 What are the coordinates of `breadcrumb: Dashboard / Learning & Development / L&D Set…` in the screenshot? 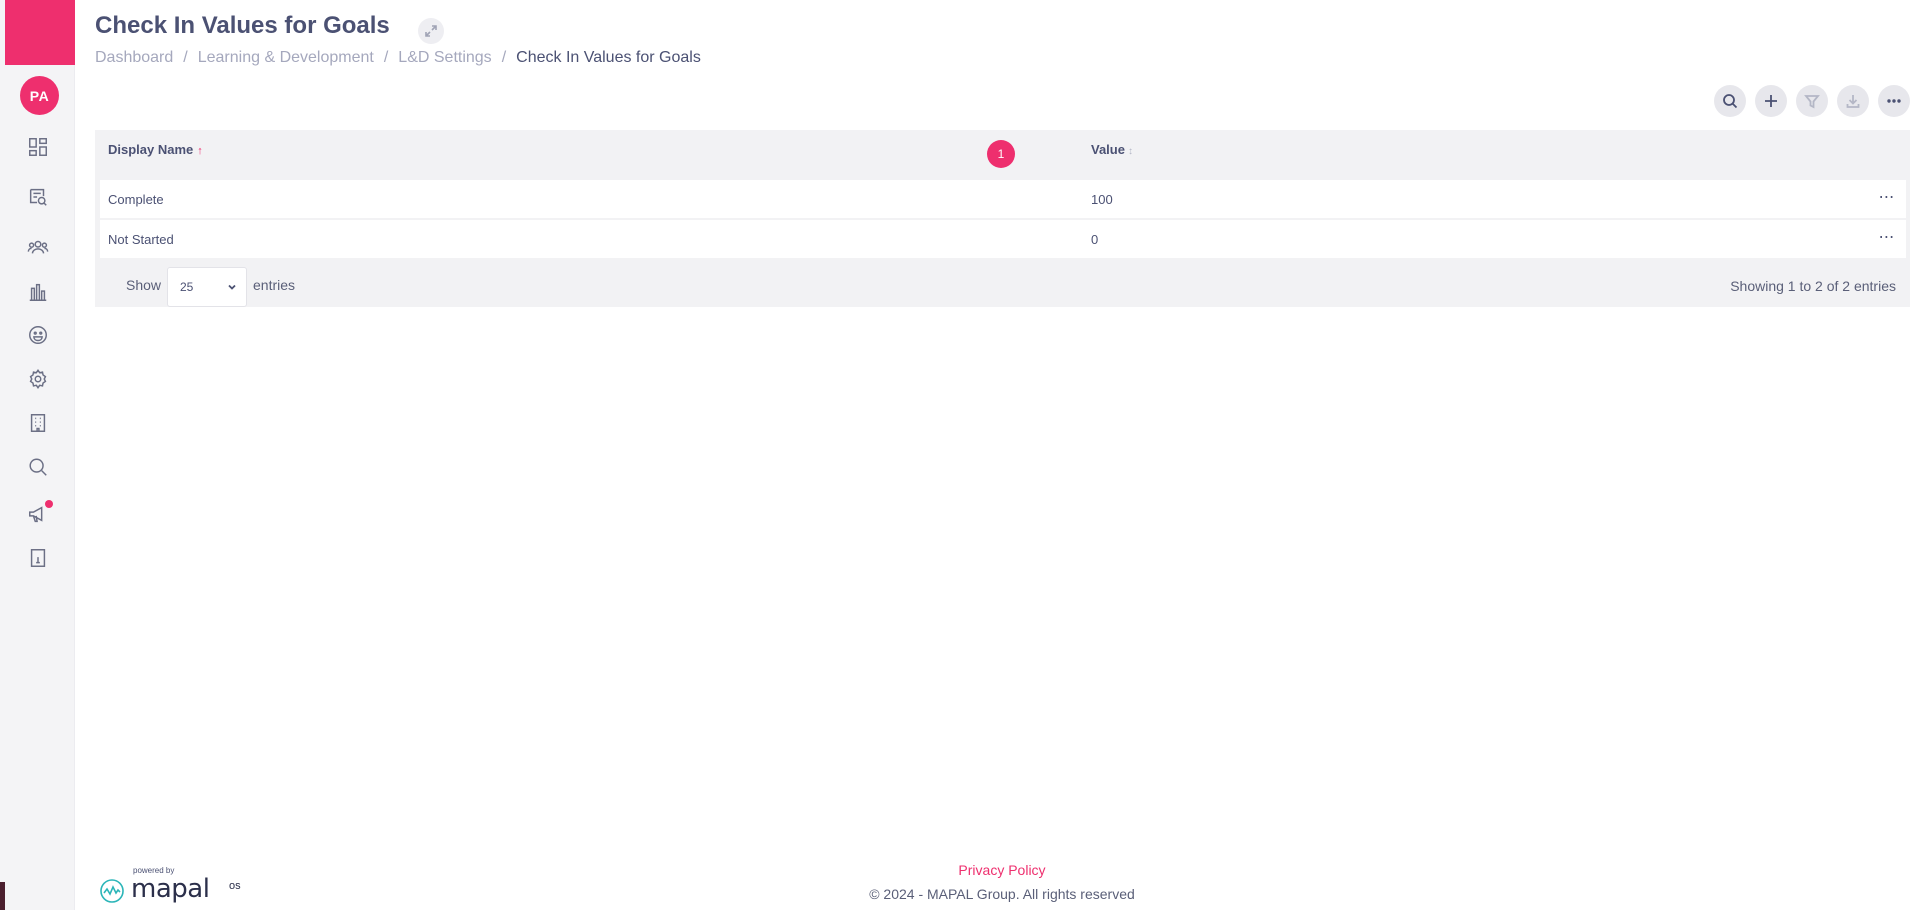 It's located at (398, 58).